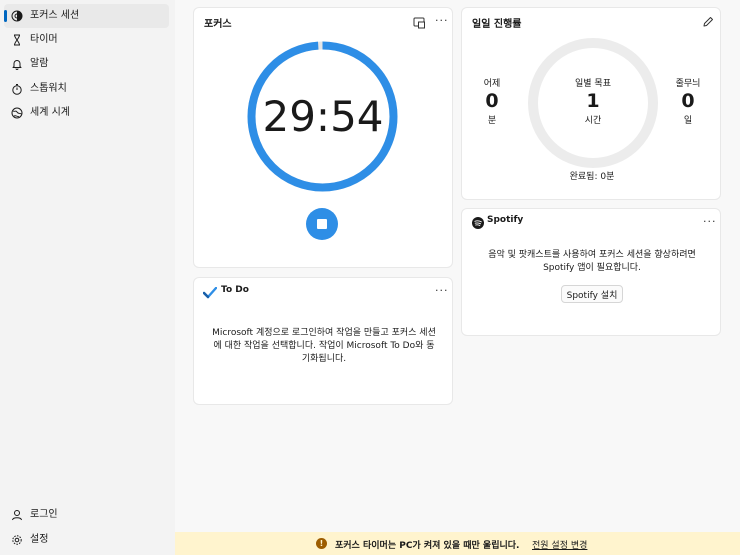  I want to click on globe-icon, so click(17, 113).